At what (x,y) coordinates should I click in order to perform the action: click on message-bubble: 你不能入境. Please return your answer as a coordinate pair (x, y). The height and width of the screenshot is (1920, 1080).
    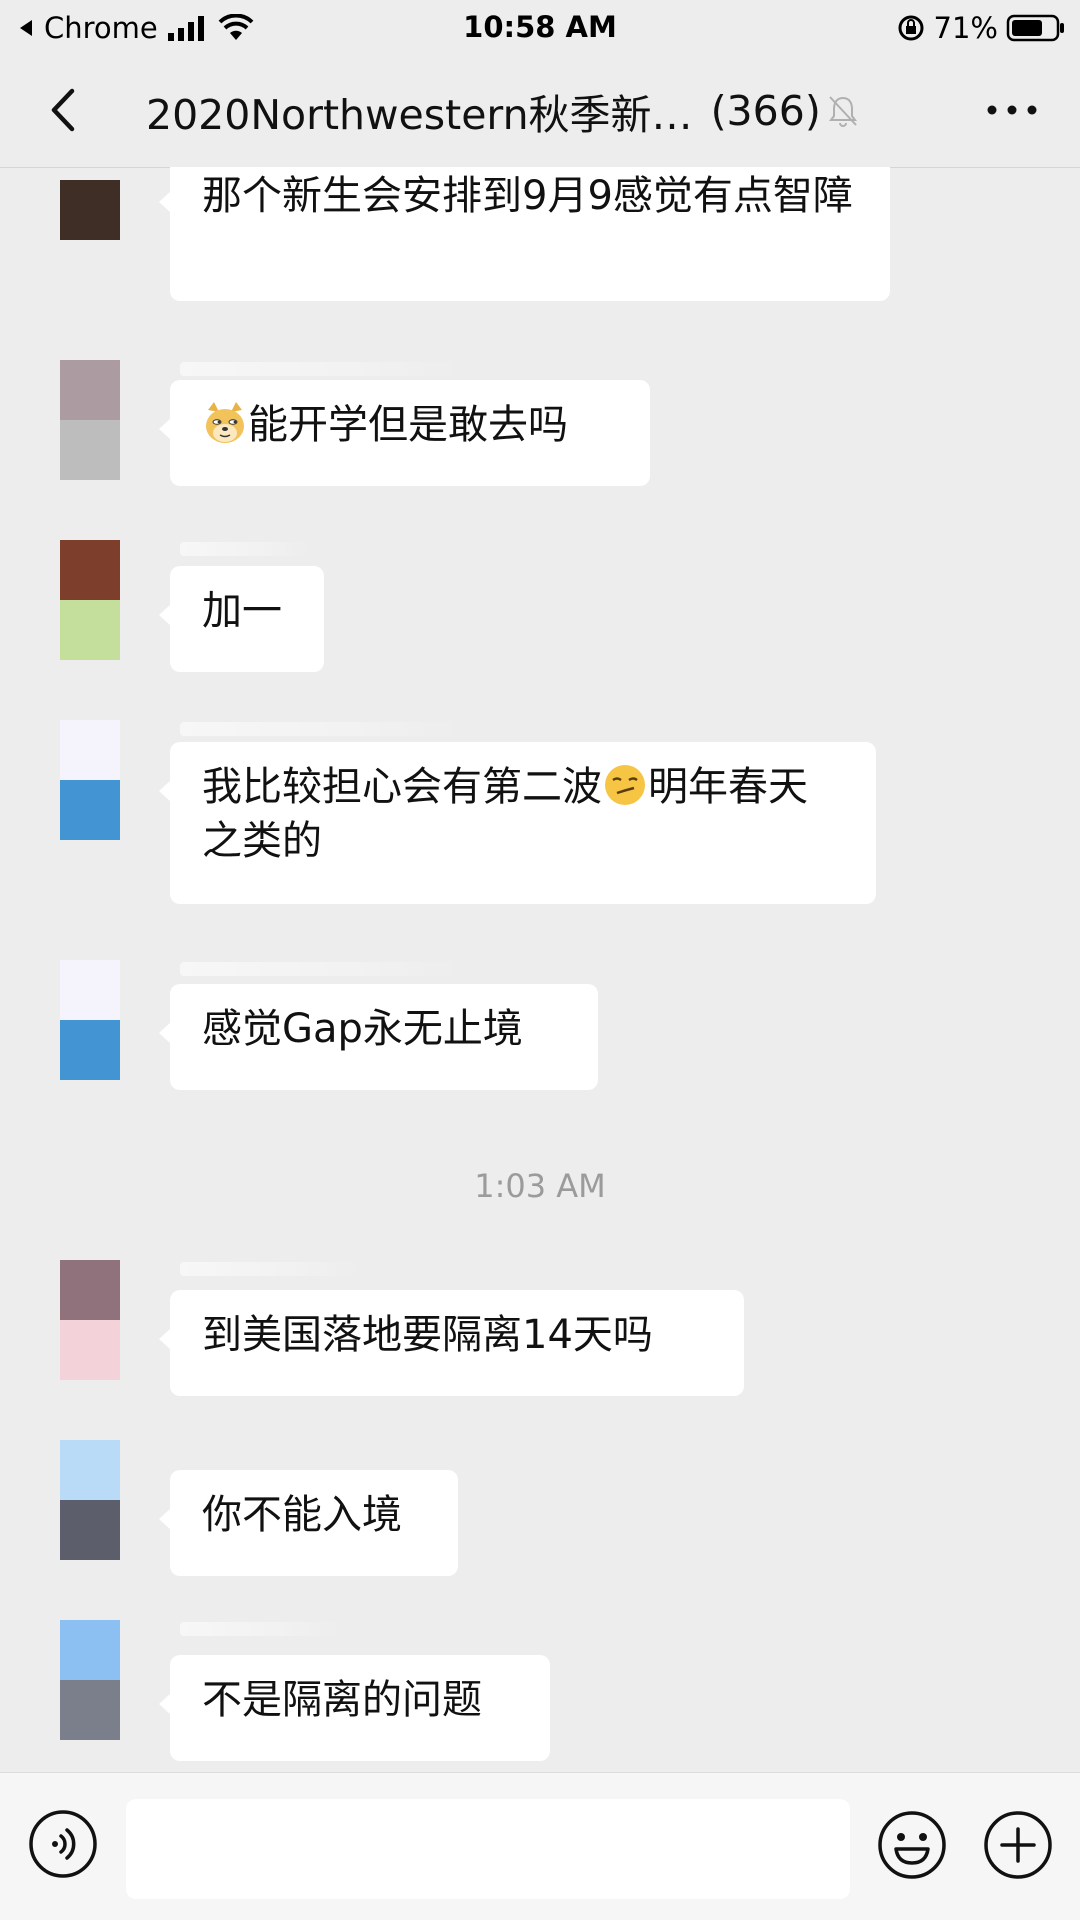
    Looking at the image, I should click on (308, 1523).